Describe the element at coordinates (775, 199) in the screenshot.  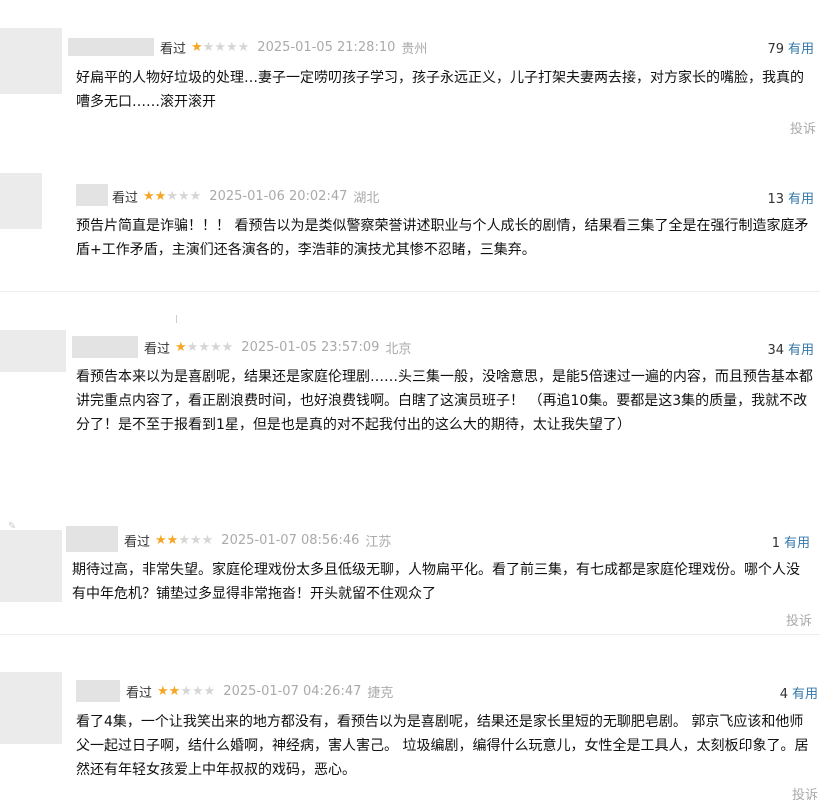
I see `useful-count: 13` at that location.